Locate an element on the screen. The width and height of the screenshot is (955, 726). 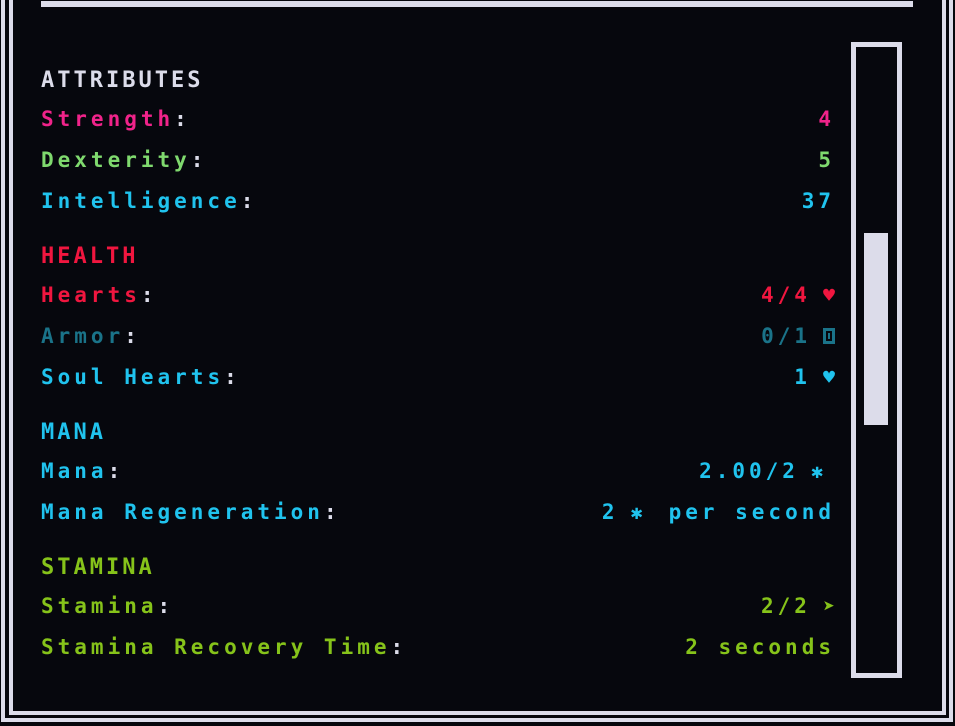
soul-hearts-label-a: Soul is located at coordinates (74, 376).